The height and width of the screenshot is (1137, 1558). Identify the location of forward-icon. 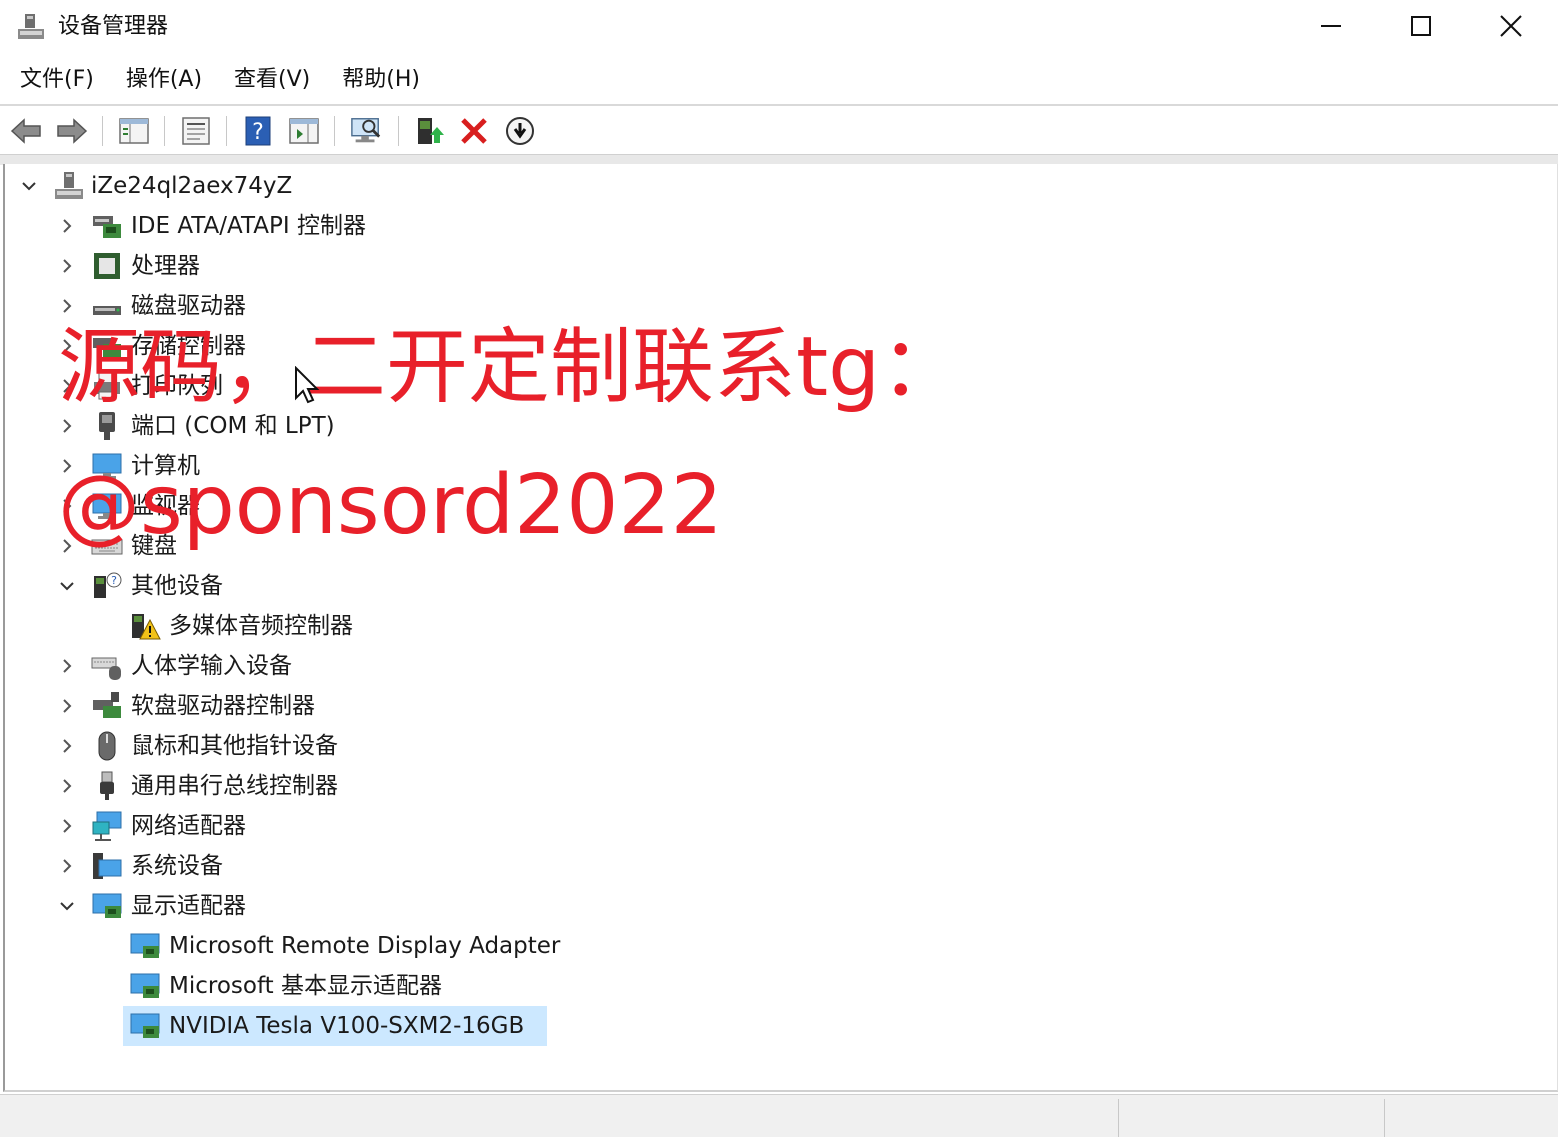
(72, 131).